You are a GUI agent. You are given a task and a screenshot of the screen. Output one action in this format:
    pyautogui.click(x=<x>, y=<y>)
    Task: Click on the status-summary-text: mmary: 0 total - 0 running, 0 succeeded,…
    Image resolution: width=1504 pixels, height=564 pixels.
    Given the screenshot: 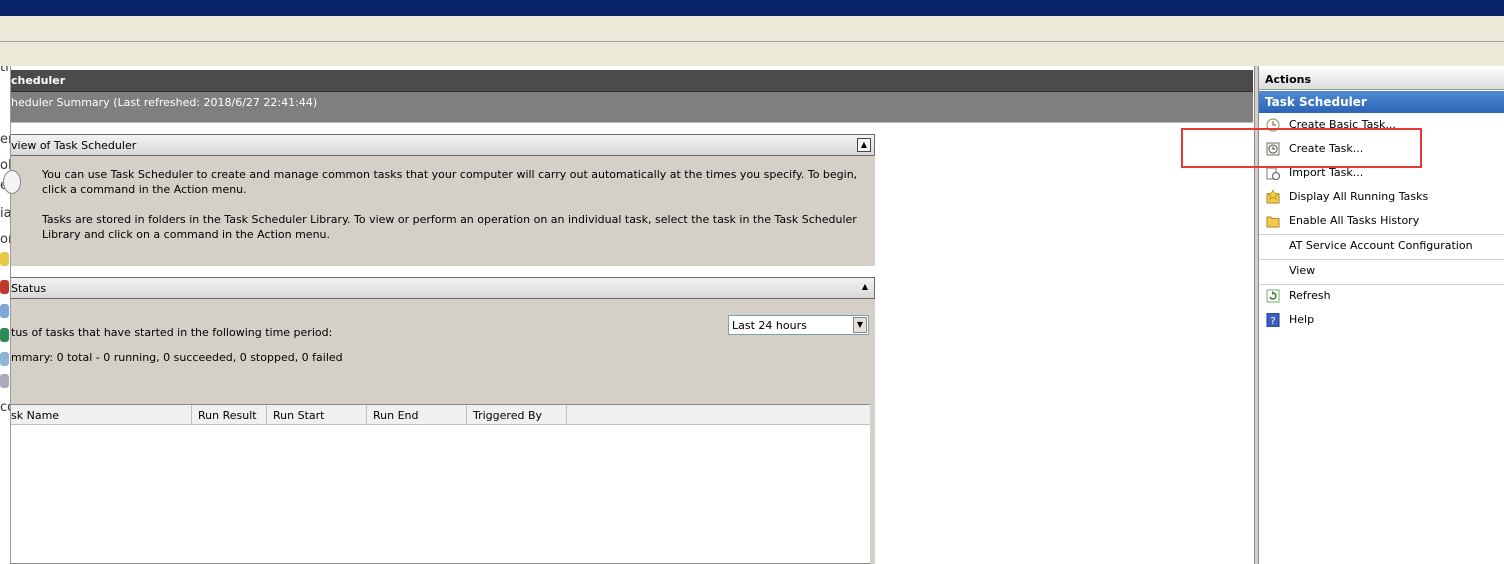 What is the action you would take?
    pyautogui.click(x=177, y=357)
    